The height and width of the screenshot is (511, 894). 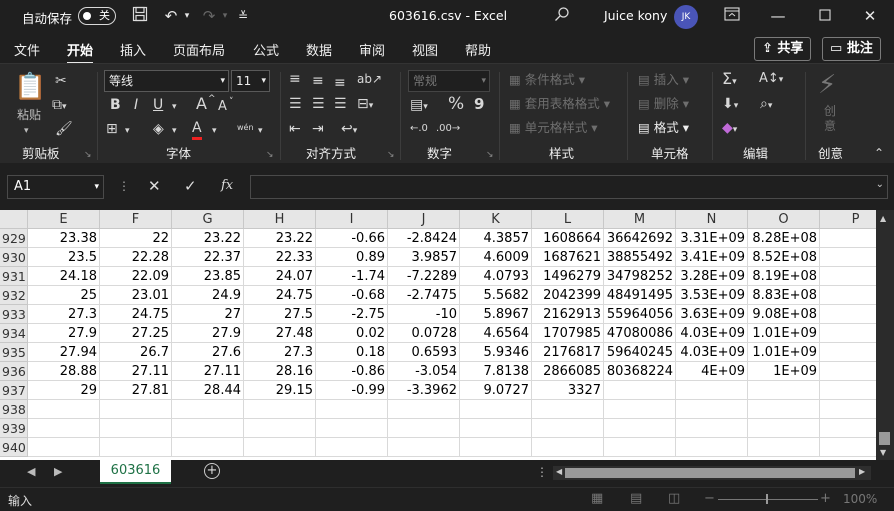 What do you see at coordinates (266, 49) in the screenshot?
I see `tab-formulas: 公式` at bounding box center [266, 49].